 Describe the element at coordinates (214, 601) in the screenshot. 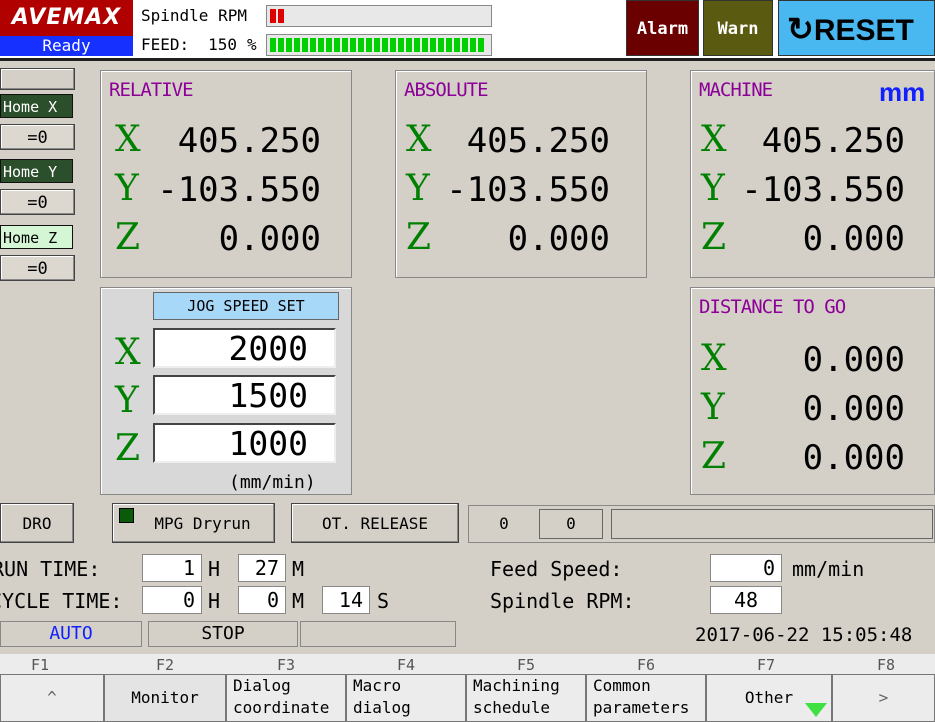

I see `cycle-hours-unit: H` at that location.